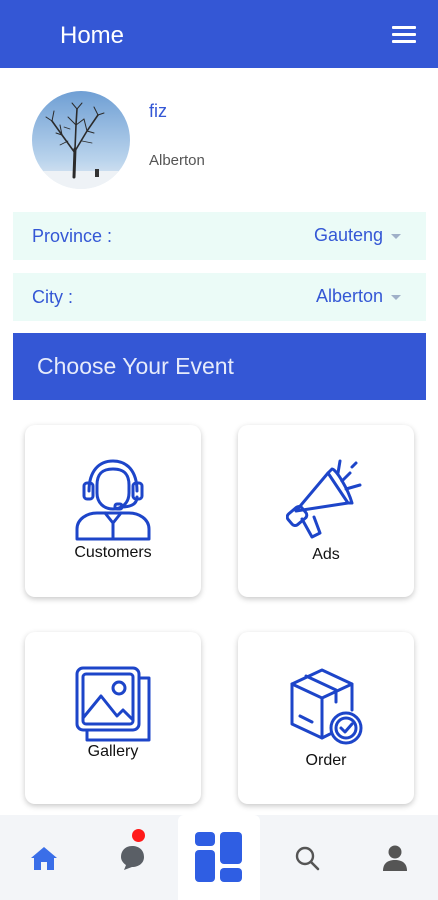  Describe the element at coordinates (113, 552) in the screenshot. I see `customers-label: Customers` at that location.